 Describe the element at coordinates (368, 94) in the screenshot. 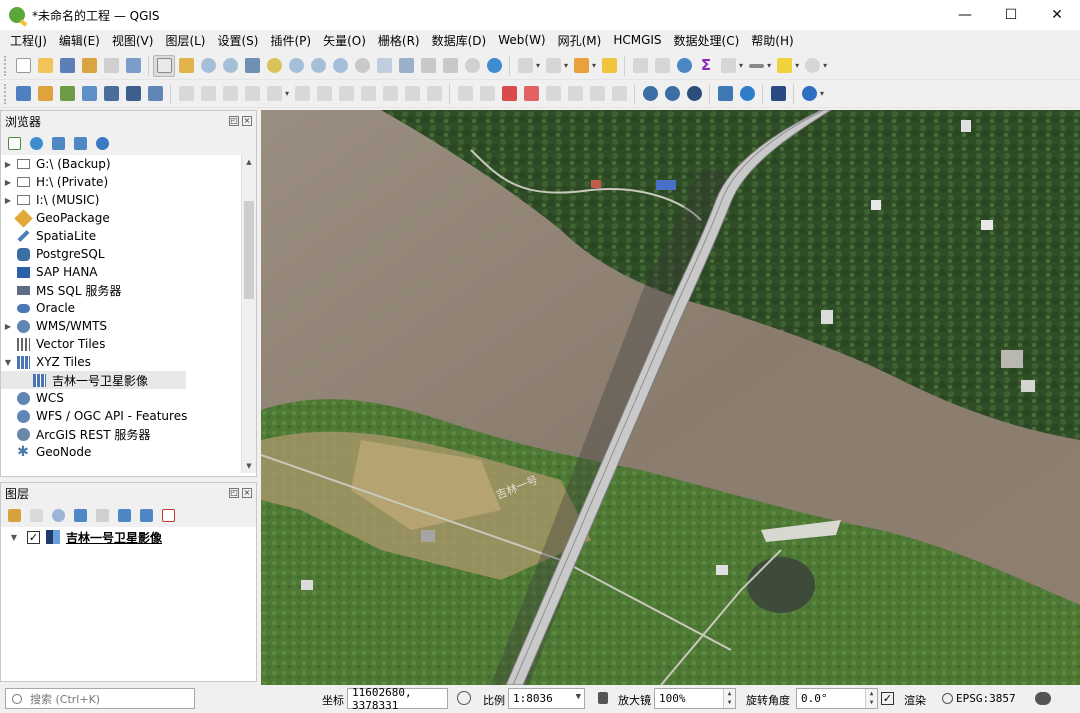

I see `copy-features-icon` at that location.